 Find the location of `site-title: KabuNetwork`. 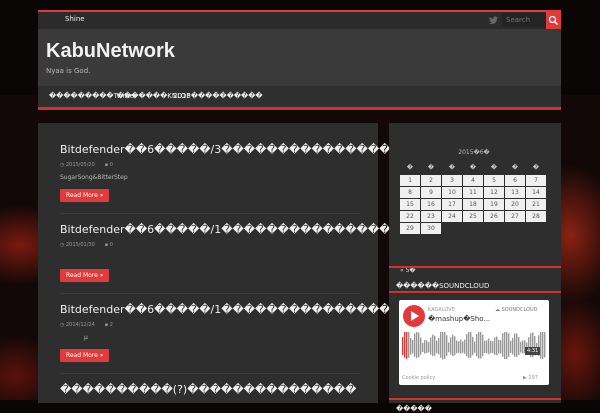

site-title: KabuNetwork is located at coordinates (110, 51).